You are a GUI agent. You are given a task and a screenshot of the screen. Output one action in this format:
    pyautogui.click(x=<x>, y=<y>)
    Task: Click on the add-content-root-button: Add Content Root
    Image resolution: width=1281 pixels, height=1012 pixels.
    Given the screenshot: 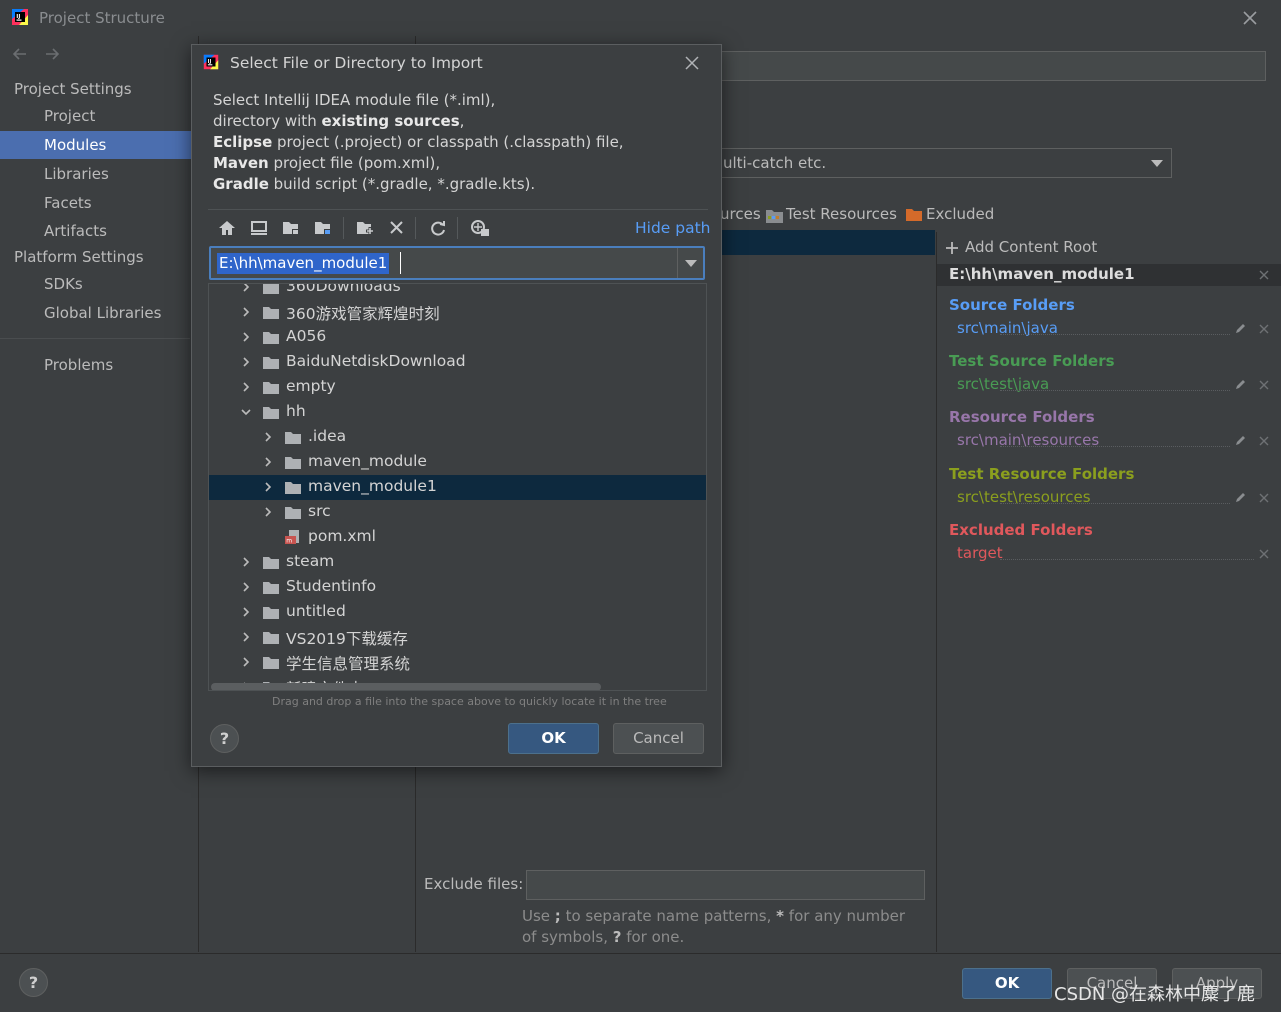 What is the action you would take?
    pyautogui.click(x=1031, y=247)
    